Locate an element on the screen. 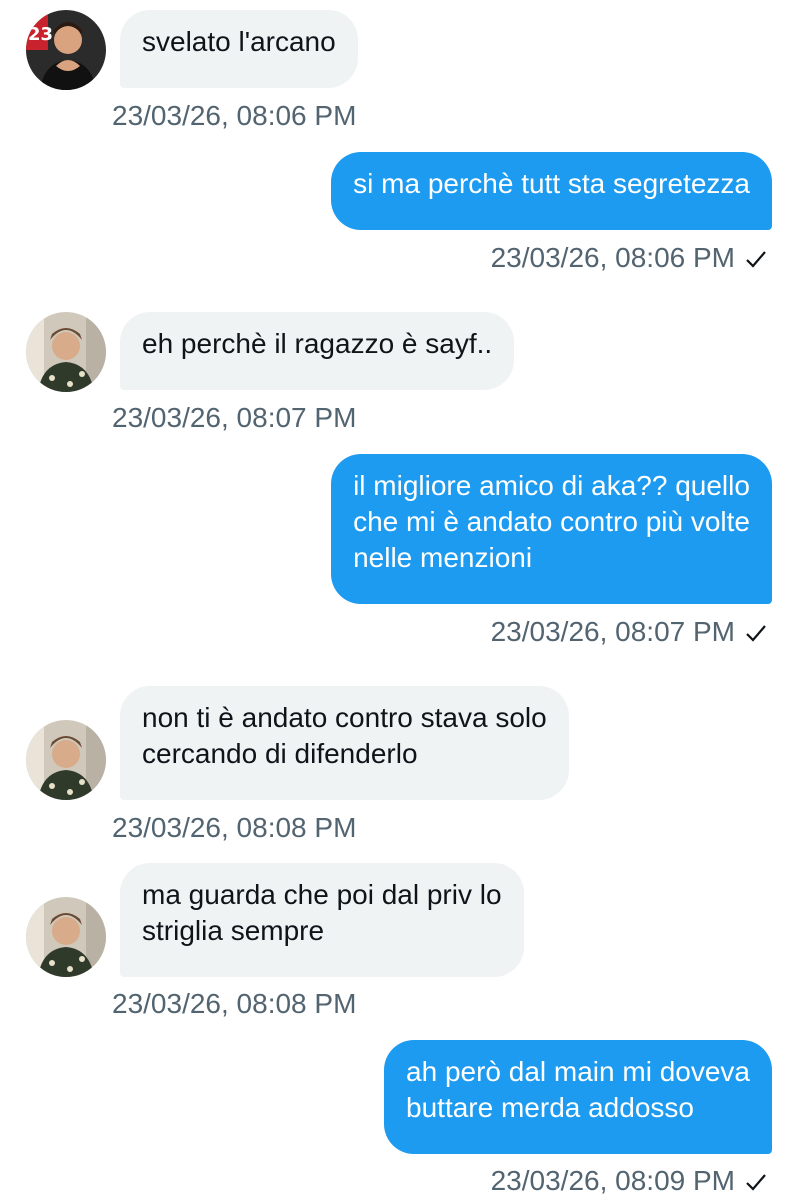  svg-text: 23 is located at coordinates (40, 34).